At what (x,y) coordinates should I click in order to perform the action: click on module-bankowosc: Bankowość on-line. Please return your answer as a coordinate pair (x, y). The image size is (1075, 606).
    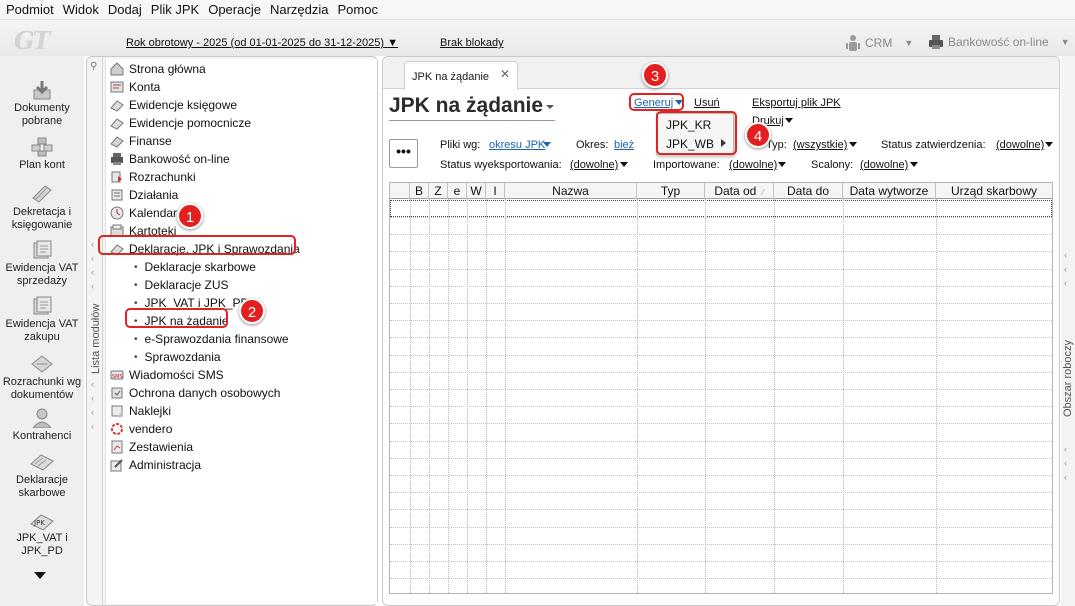
    Looking at the image, I should click on (170, 159).